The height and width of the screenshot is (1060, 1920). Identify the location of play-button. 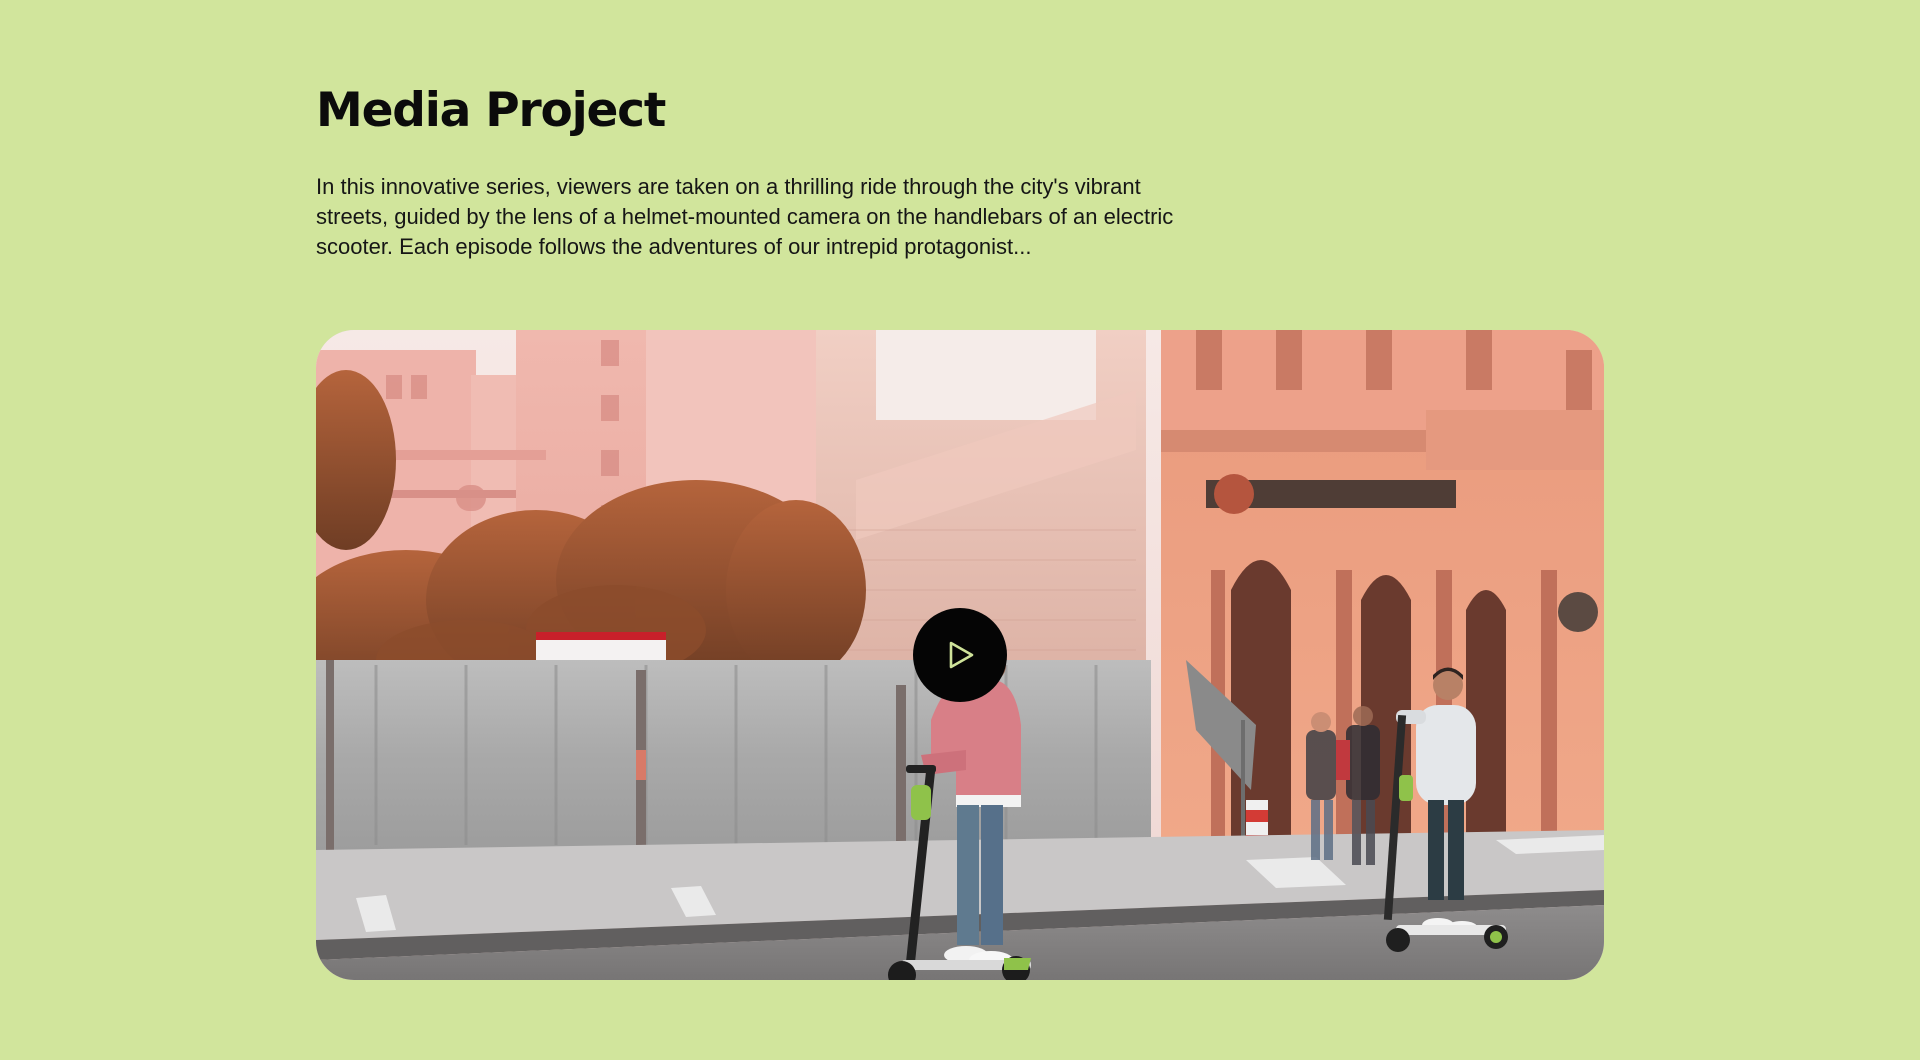
(960, 655).